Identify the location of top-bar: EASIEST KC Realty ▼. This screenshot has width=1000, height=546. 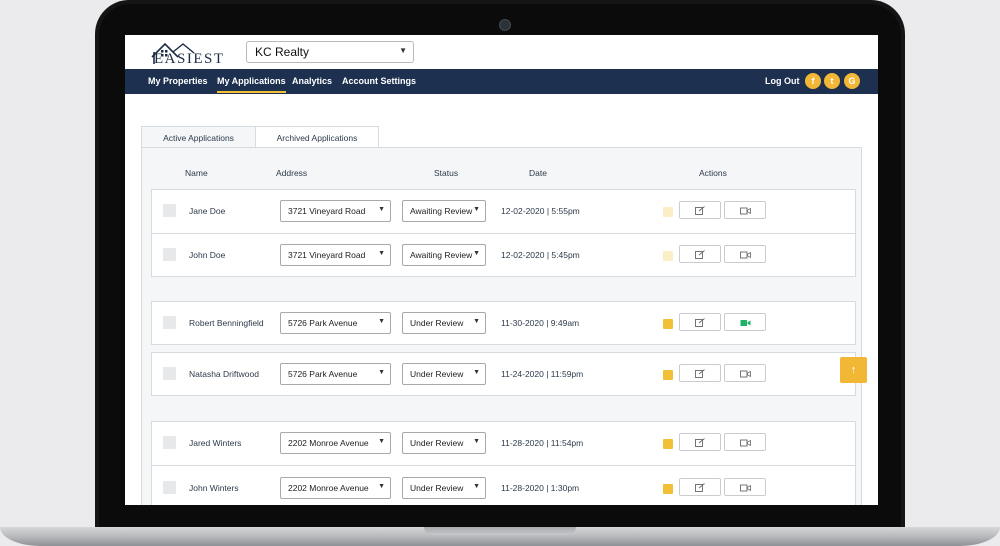
(501, 52).